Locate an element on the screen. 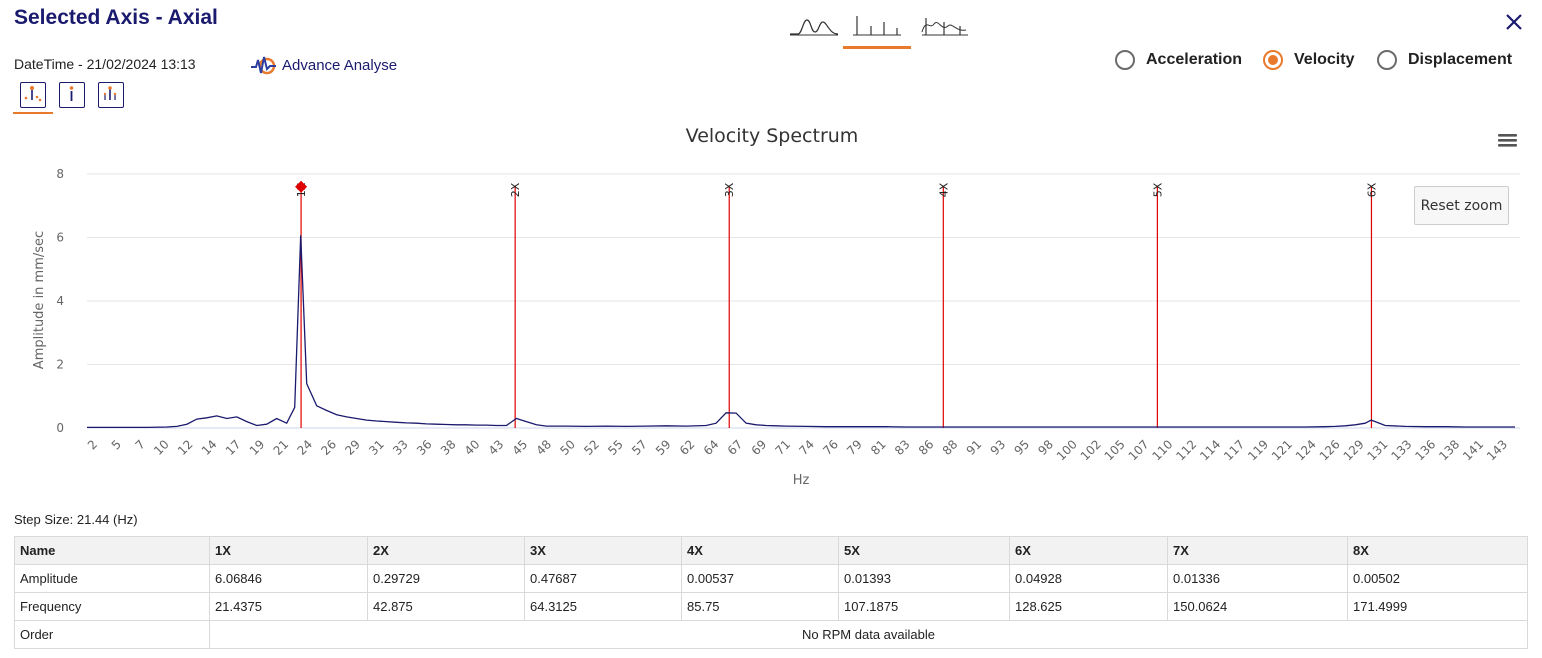 The height and width of the screenshot is (658, 1542). marker-view-button is located at coordinates (33, 95).